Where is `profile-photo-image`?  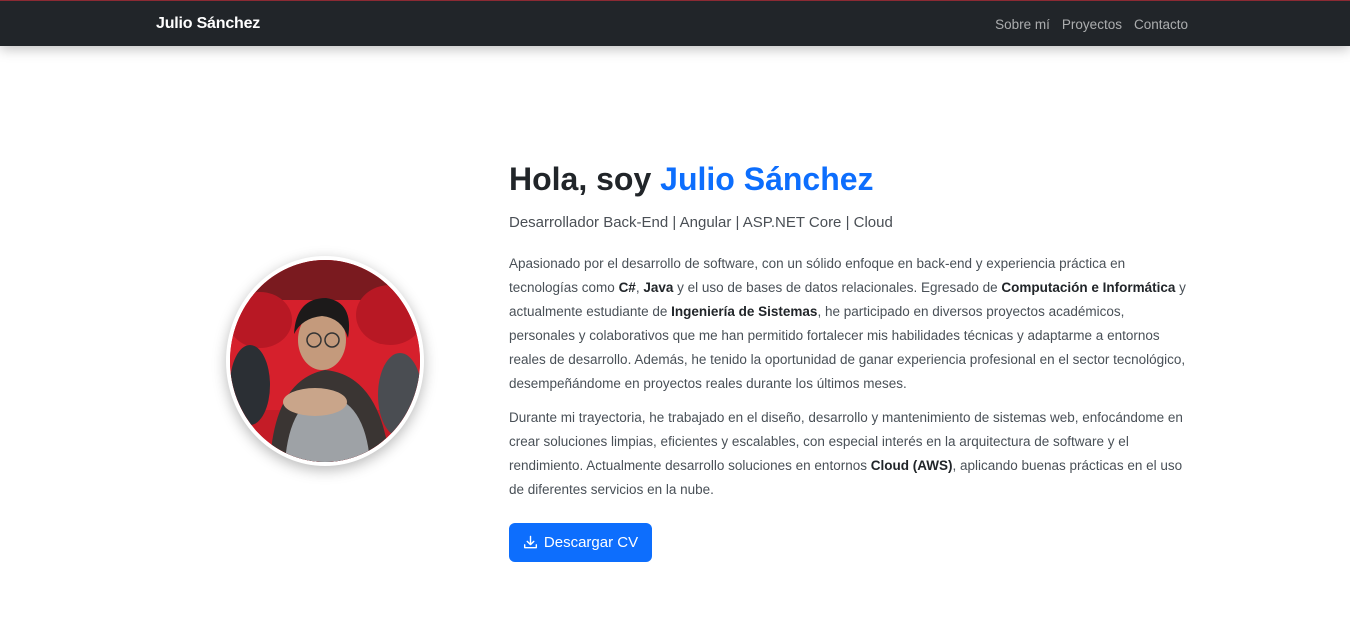
profile-photo-image is located at coordinates (325, 361).